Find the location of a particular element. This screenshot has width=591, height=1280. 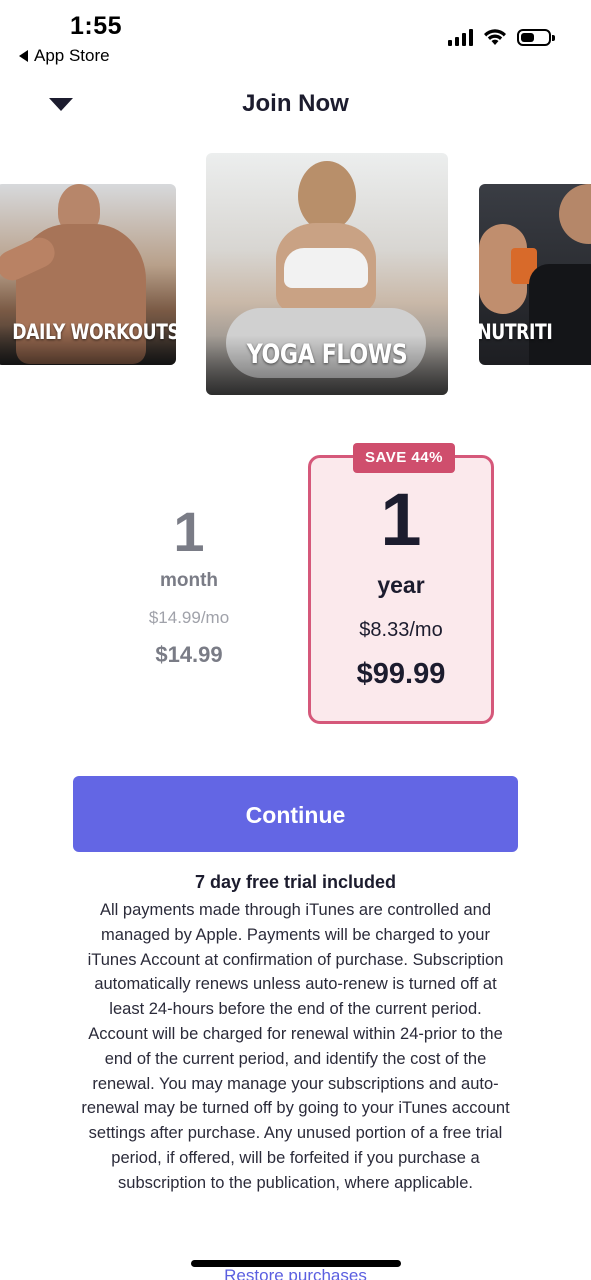

card-label: NUTRITI is located at coordinates (516, 332).